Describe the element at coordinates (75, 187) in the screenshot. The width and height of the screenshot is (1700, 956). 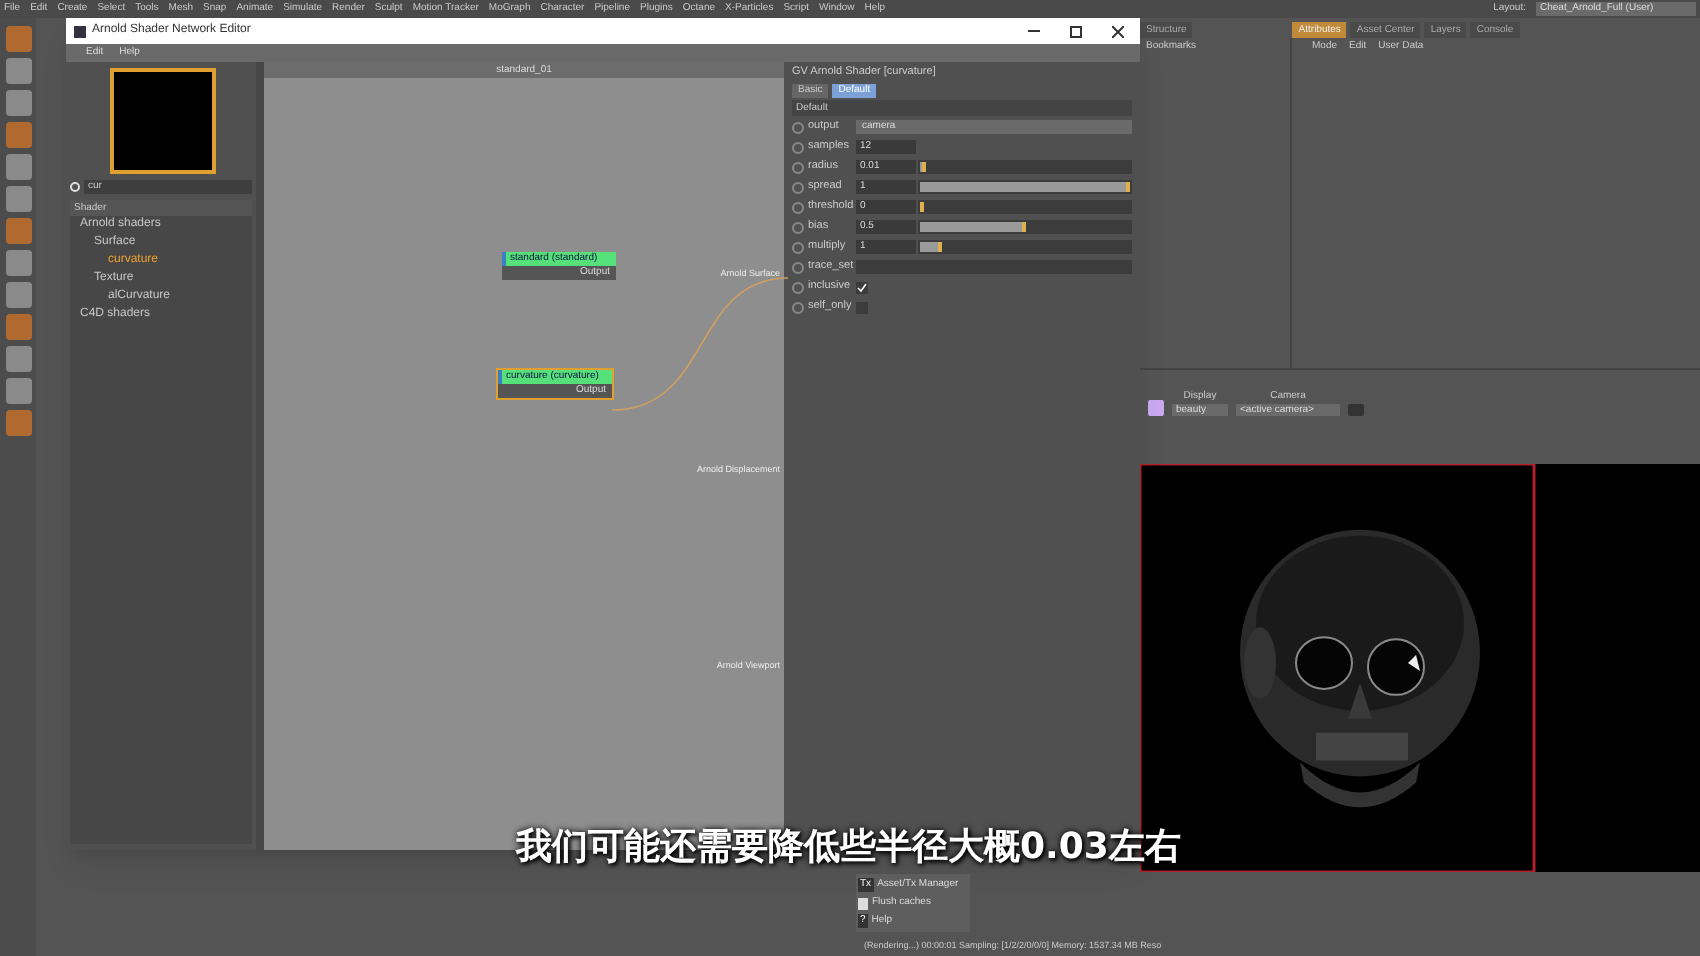
I see `settings-icon` at that location.